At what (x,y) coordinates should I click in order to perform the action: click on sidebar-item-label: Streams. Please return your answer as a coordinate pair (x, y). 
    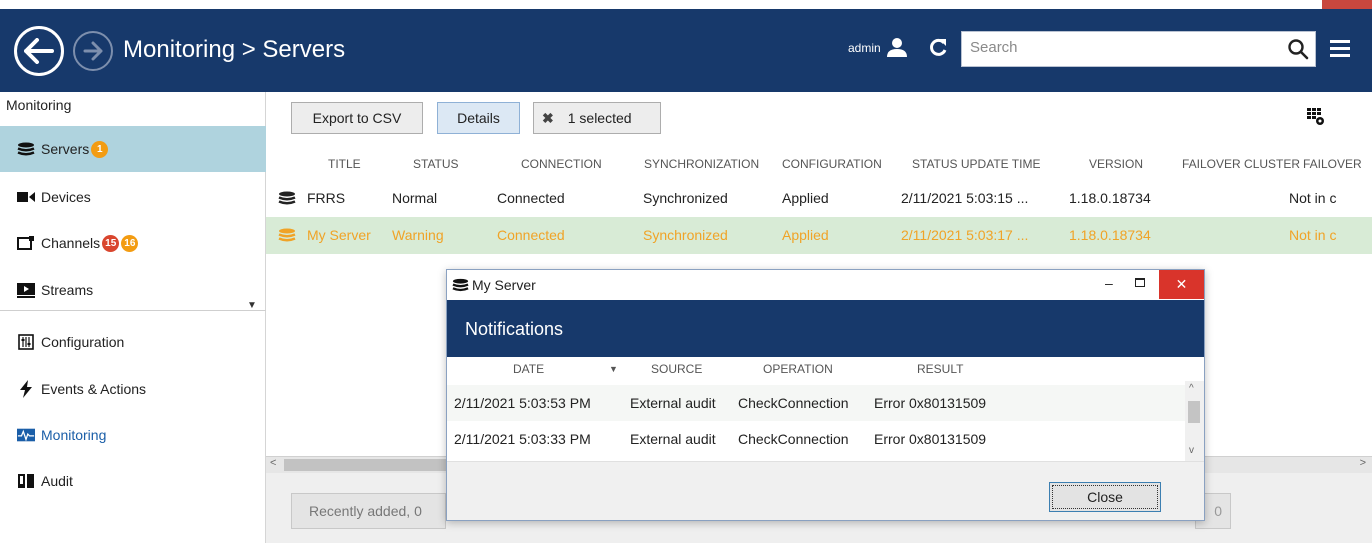
    Looking at the image, I should click on (67, 290).